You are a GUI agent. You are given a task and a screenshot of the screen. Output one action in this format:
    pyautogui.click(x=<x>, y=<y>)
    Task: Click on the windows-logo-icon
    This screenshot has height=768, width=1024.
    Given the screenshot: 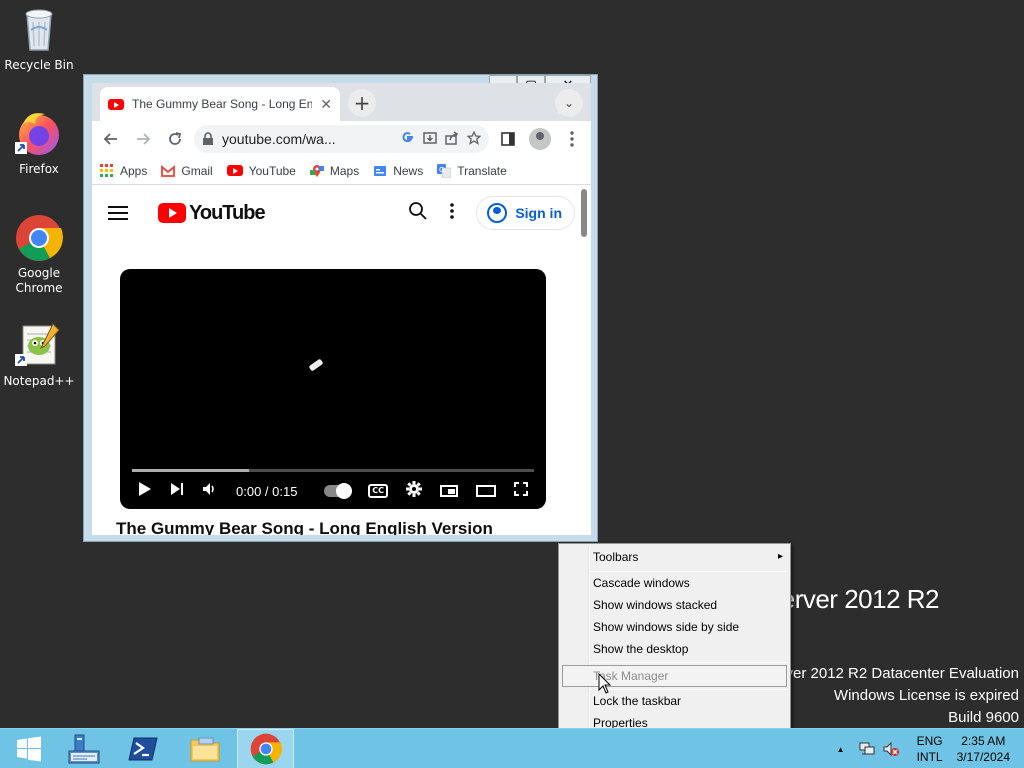 What is the action you would take?
    pyautogui.click(x=28, y=749)
    